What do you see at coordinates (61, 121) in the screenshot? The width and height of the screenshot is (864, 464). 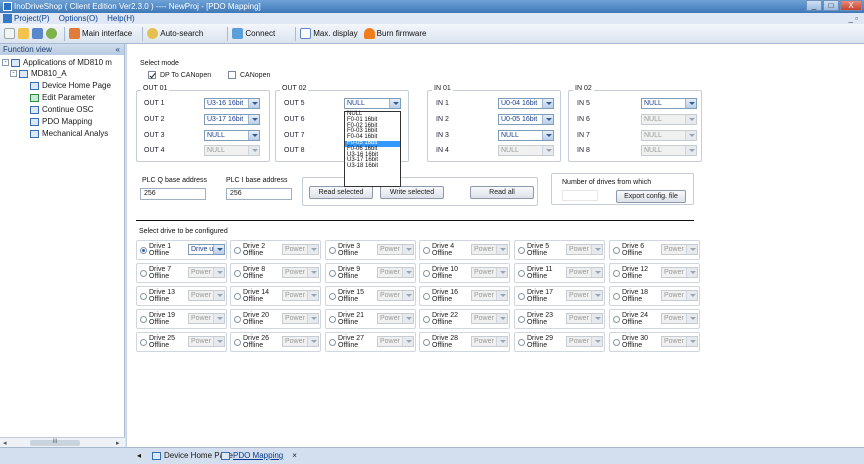 I see `sidebar-item-pdo-mapping: PDO Mapping` at bounding box center [61, 121].